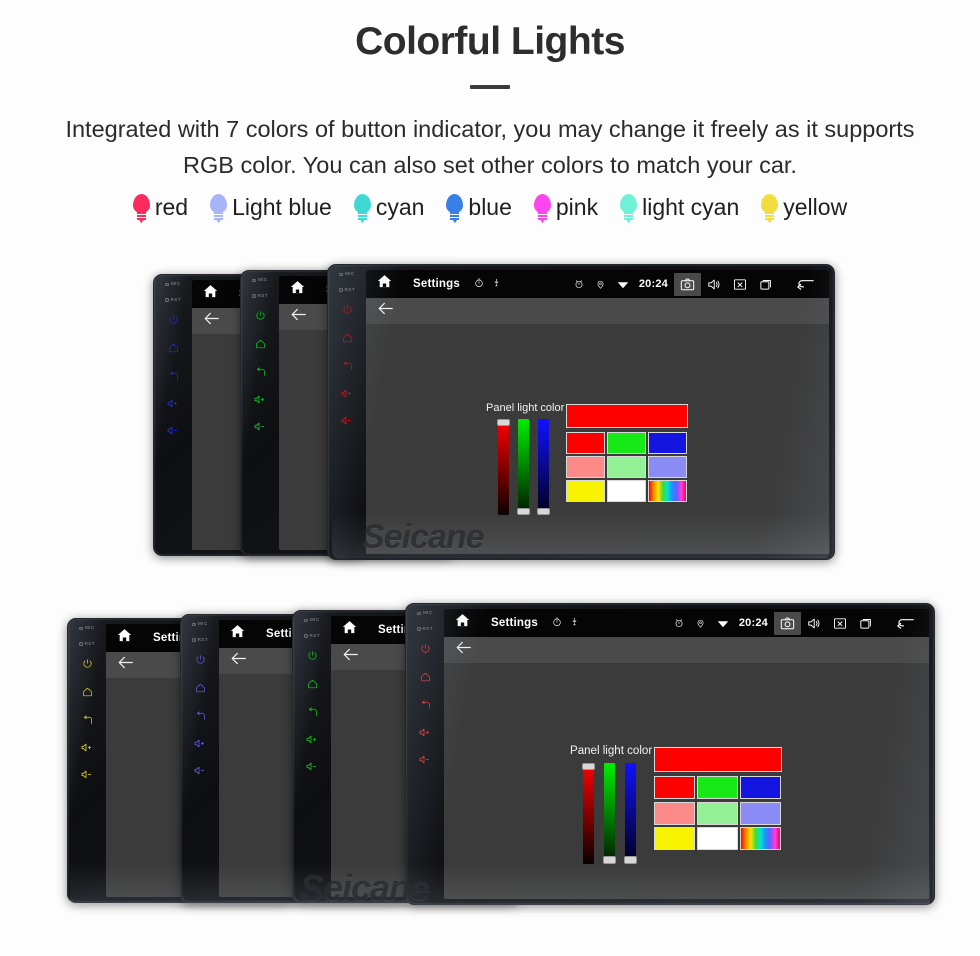 Image resolution: width=980 pixels, height=956 pixels. I want to click on status-bar-clock: 20:24, so click(753, 623).